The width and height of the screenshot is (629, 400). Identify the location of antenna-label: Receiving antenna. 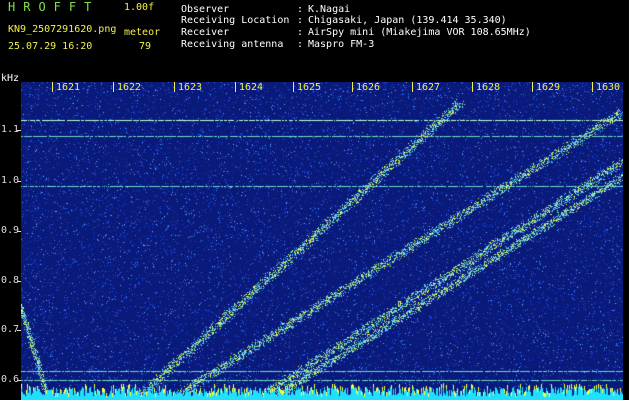
(232, 44).